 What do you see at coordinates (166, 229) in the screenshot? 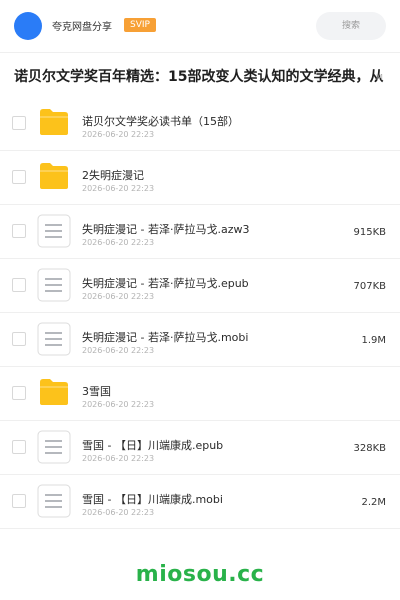
I see `file-name: 失明症漫记 - 若泽·萨拉马戈.azw3` at bounding box center [166, 229].